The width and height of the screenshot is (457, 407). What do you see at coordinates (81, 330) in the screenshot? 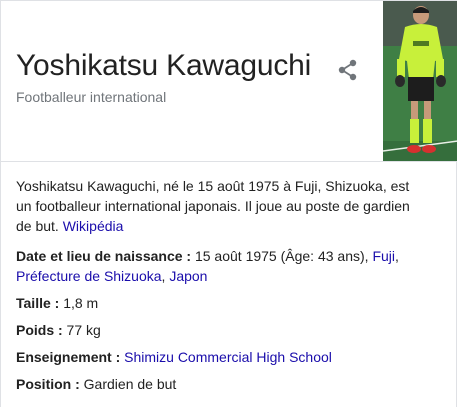
I see `fact-weight-value: 77 kg` at bounding box center [81, 330].